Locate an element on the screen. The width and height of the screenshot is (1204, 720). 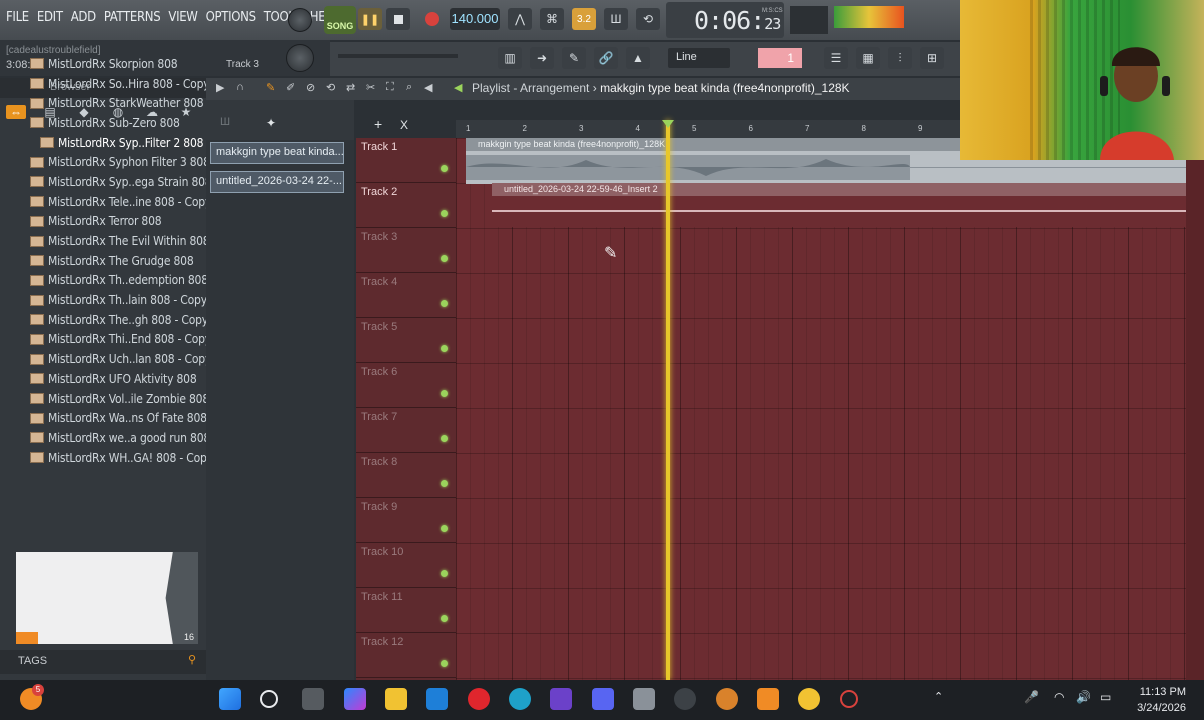
stamp-icon: ▲ is located at coordinates (638, 58).